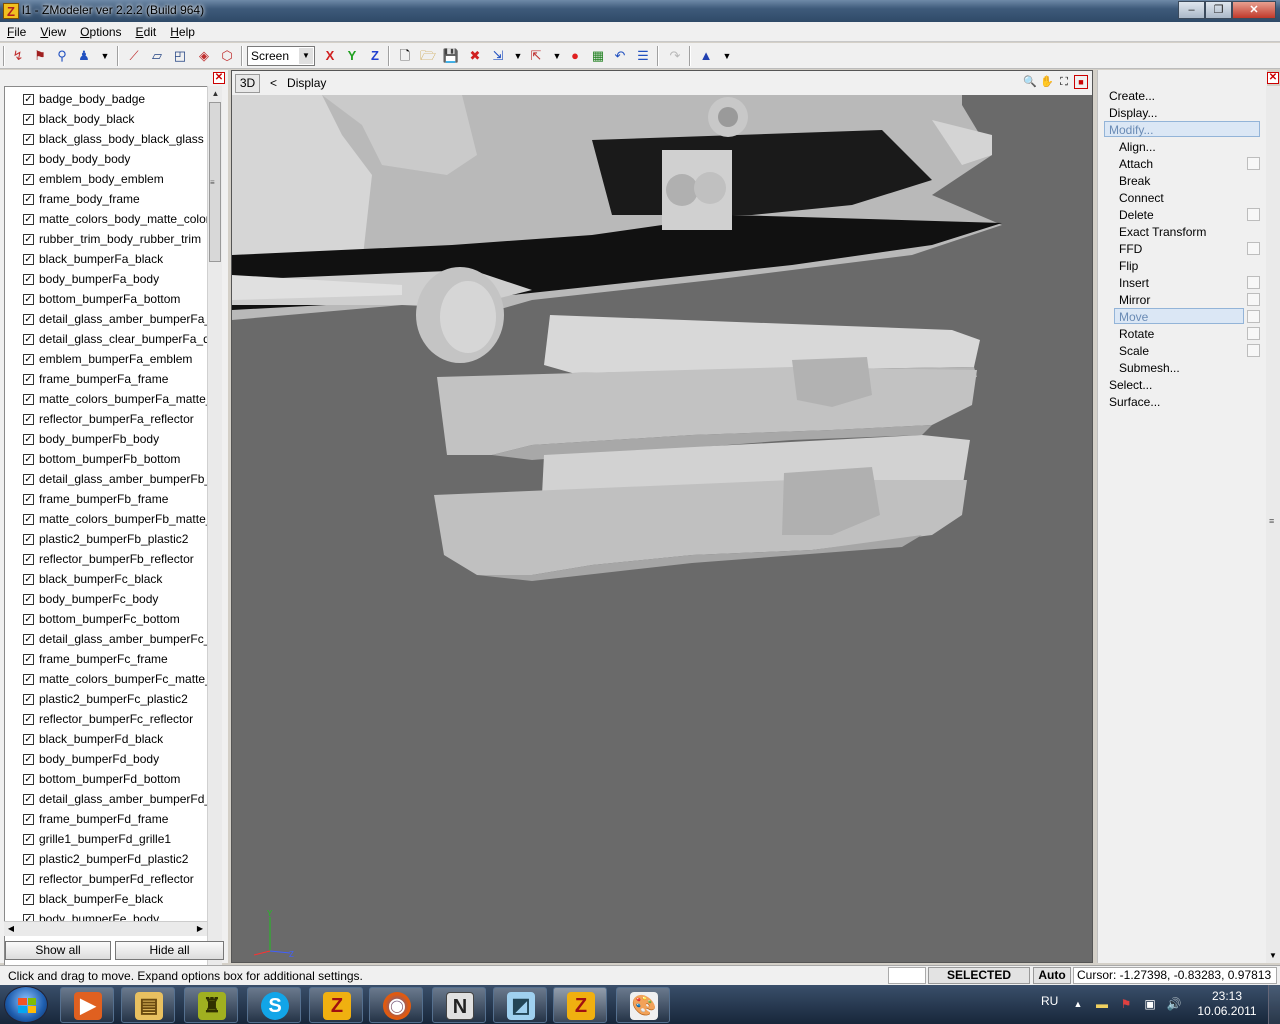 This screenshot has width=1280, height=1024. Describe the element at coordinates (1150, 1004) in the screenshot. I see `network-icon: ▣` at that location.